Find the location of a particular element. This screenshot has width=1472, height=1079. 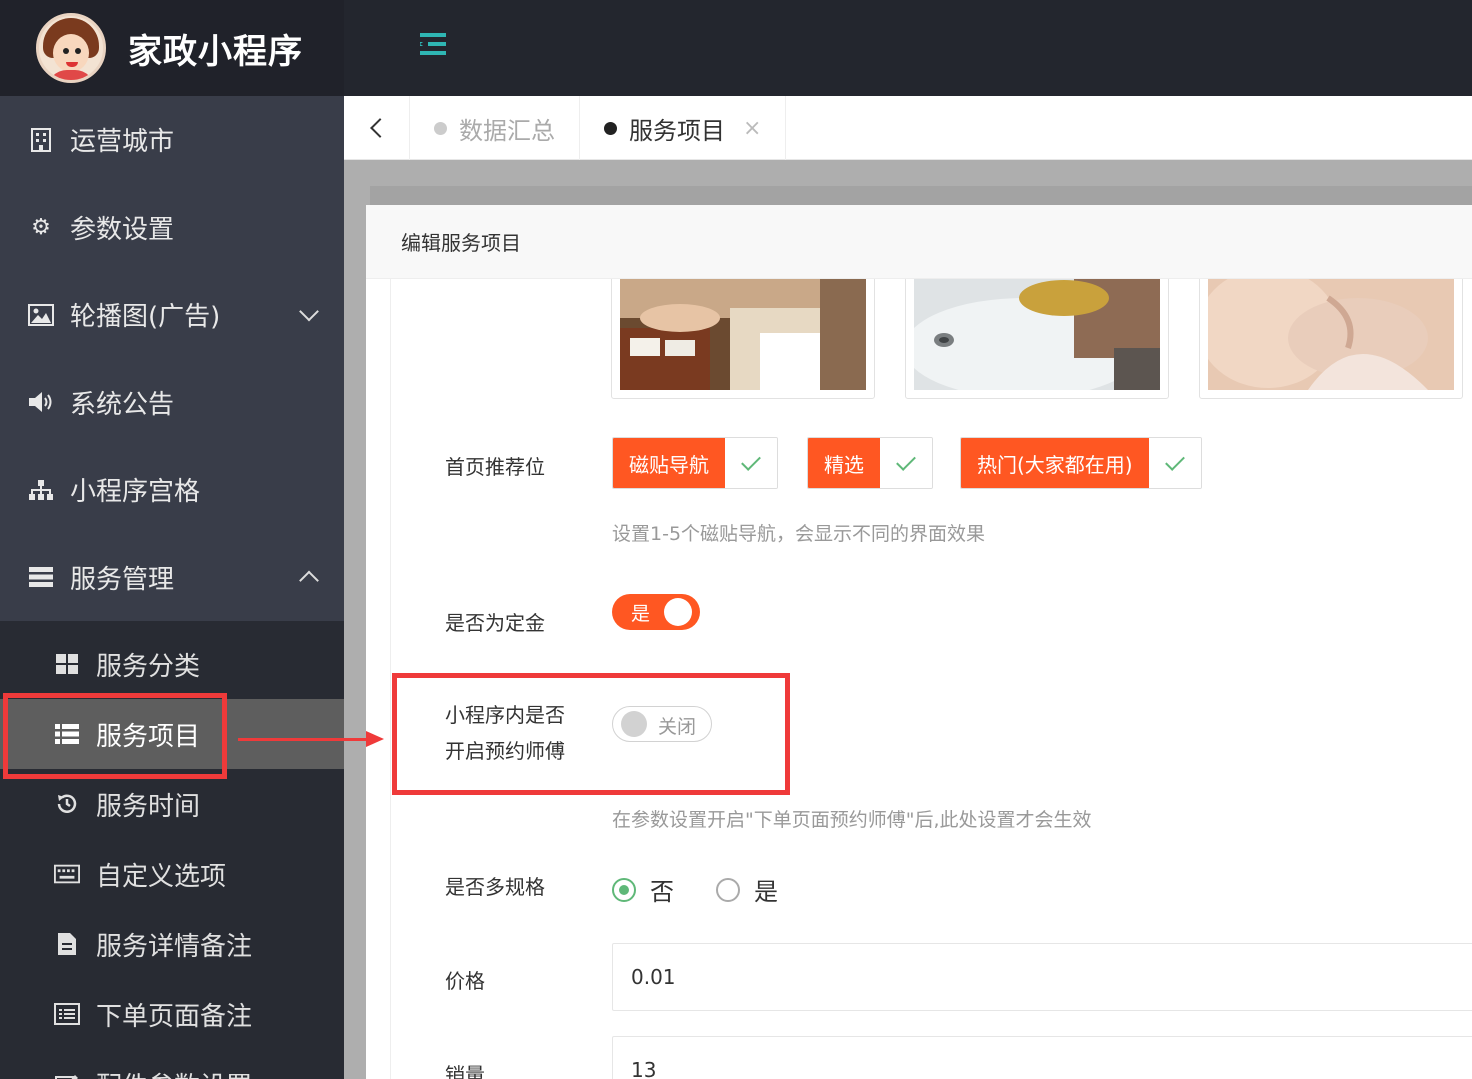

sales-input: 13 is located at coordinates (1042, 1057).